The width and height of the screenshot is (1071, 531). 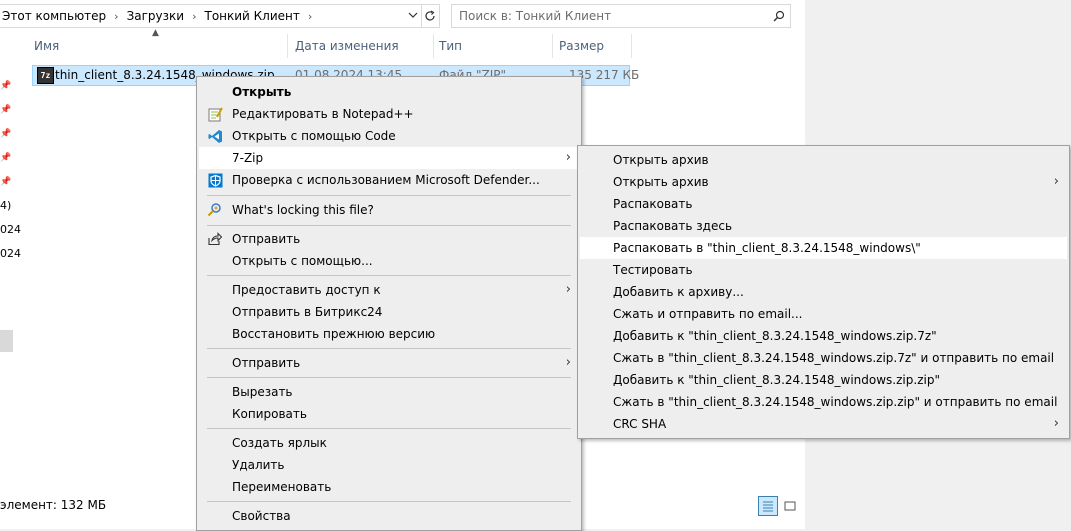 What do you see at coordinates (389, 443) in the screenshot?
I see `menu-item-create-shortcut: Создать ярлык` at bounding box center [389, 443].